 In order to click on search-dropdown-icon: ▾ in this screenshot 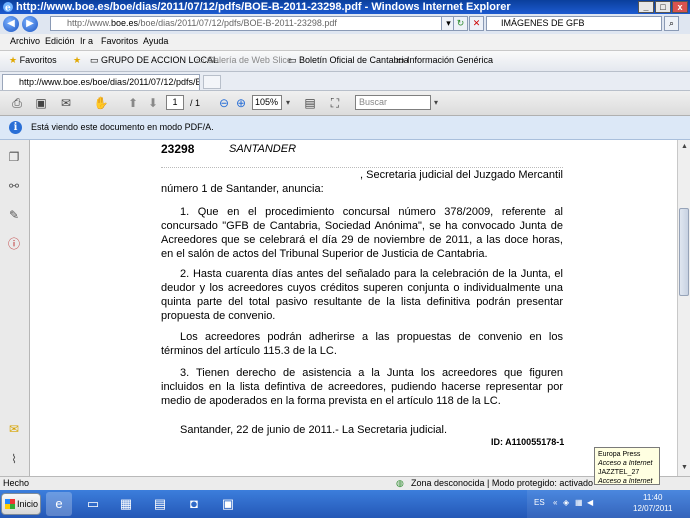, I will do `click(436, 103)`.